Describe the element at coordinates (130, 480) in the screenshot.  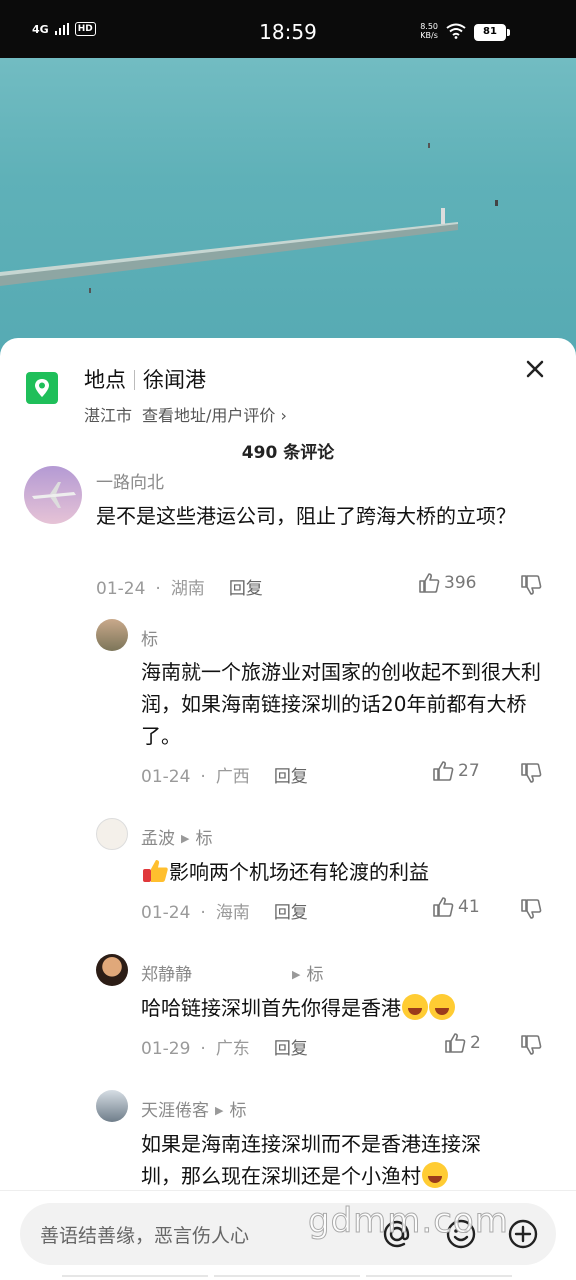
I see `comment-username: 一路向北` at that location.